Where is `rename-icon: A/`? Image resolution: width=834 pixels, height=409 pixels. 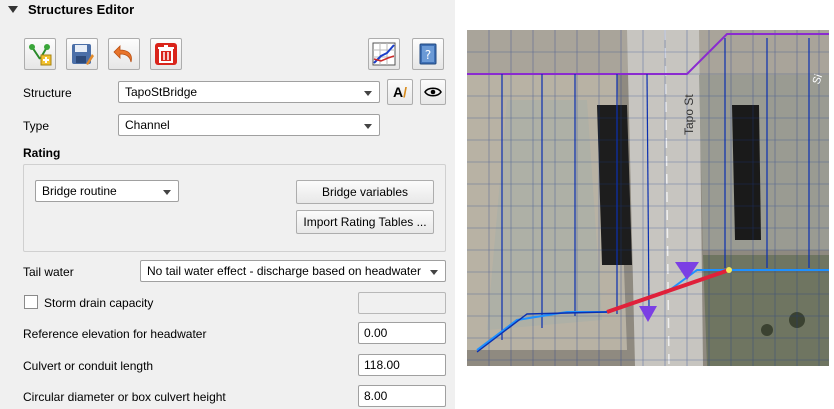 rename-icon: A/ is located at coordinates (399, 92).